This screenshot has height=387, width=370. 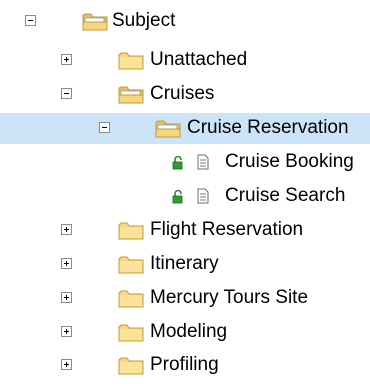 I want to click on tree-node-cruise-reservation: Cruise Reservation, so click(x=185, y=128).